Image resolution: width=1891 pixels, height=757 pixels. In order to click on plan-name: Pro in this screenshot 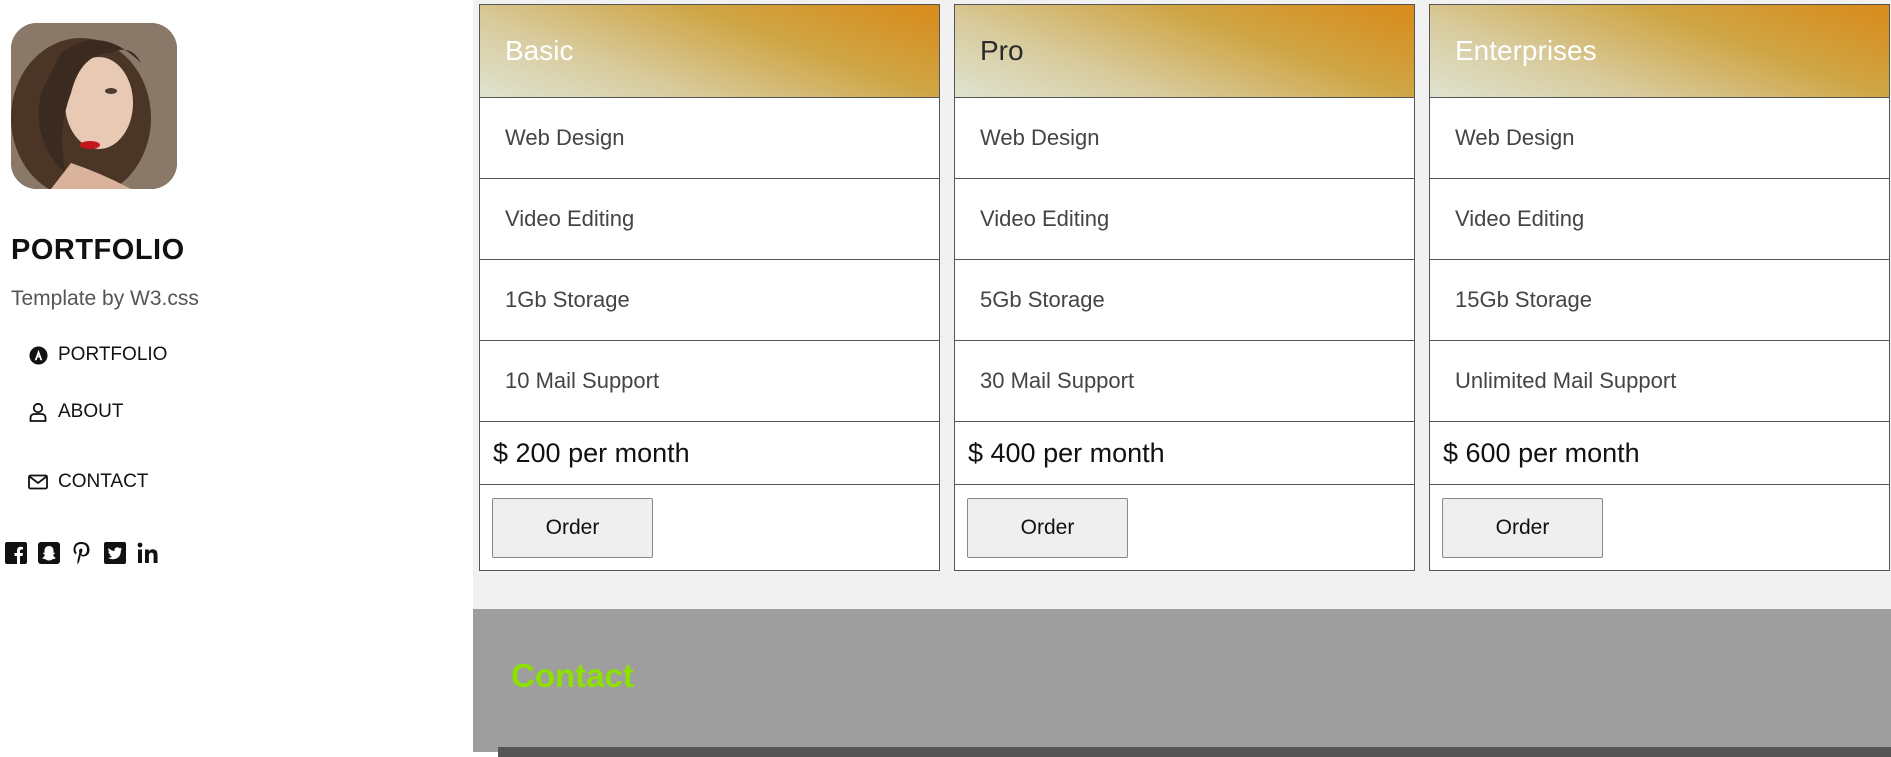, I will do `click(1184, 51)`.